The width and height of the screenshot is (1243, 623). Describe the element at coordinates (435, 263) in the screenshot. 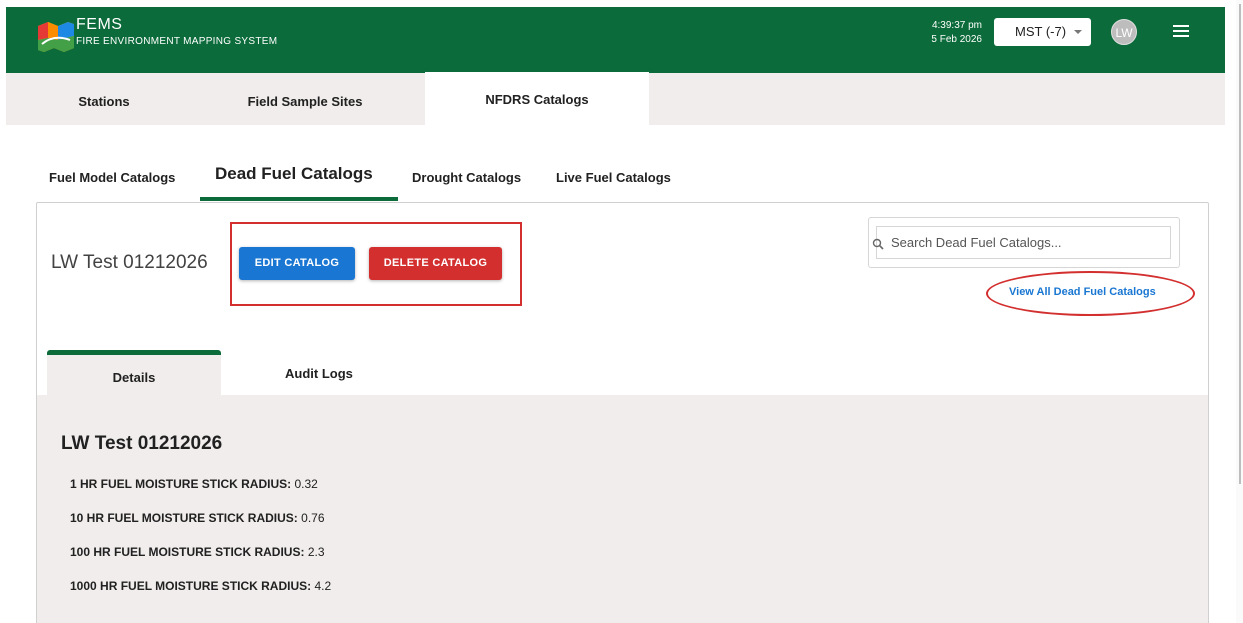

I see `delete-catalog-button: DELETE CATALOG` at that location.